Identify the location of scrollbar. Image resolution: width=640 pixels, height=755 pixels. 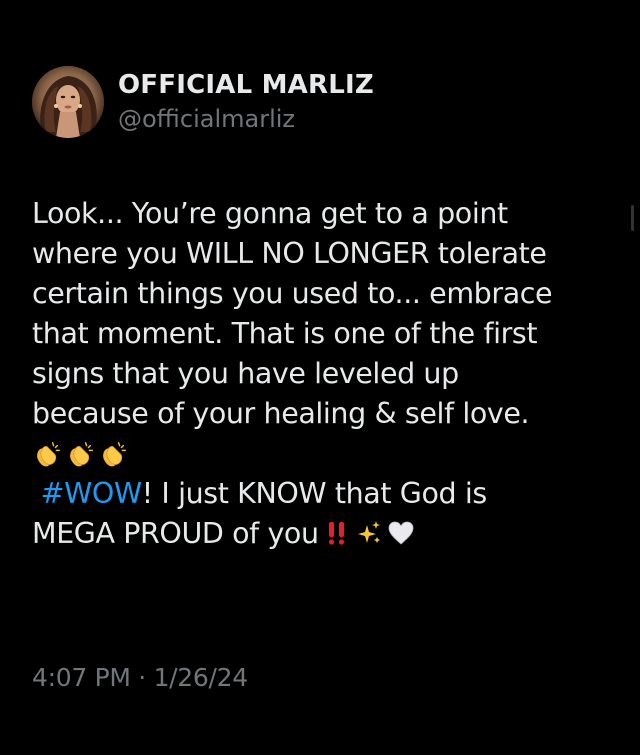
(632, 218).